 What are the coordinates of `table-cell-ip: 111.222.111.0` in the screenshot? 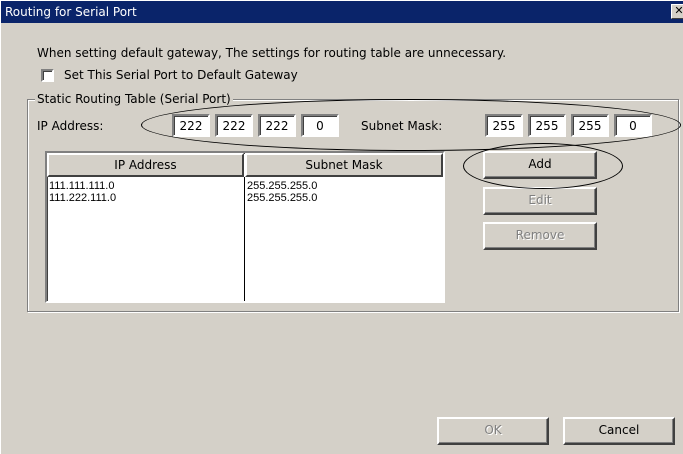 It's located at (82, 198).